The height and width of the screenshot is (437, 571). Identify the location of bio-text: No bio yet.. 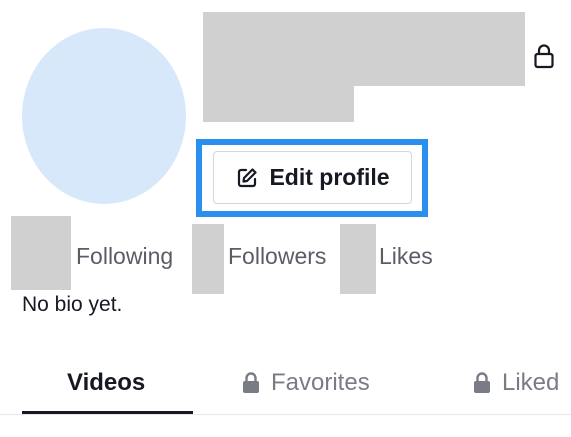
(72, 304).